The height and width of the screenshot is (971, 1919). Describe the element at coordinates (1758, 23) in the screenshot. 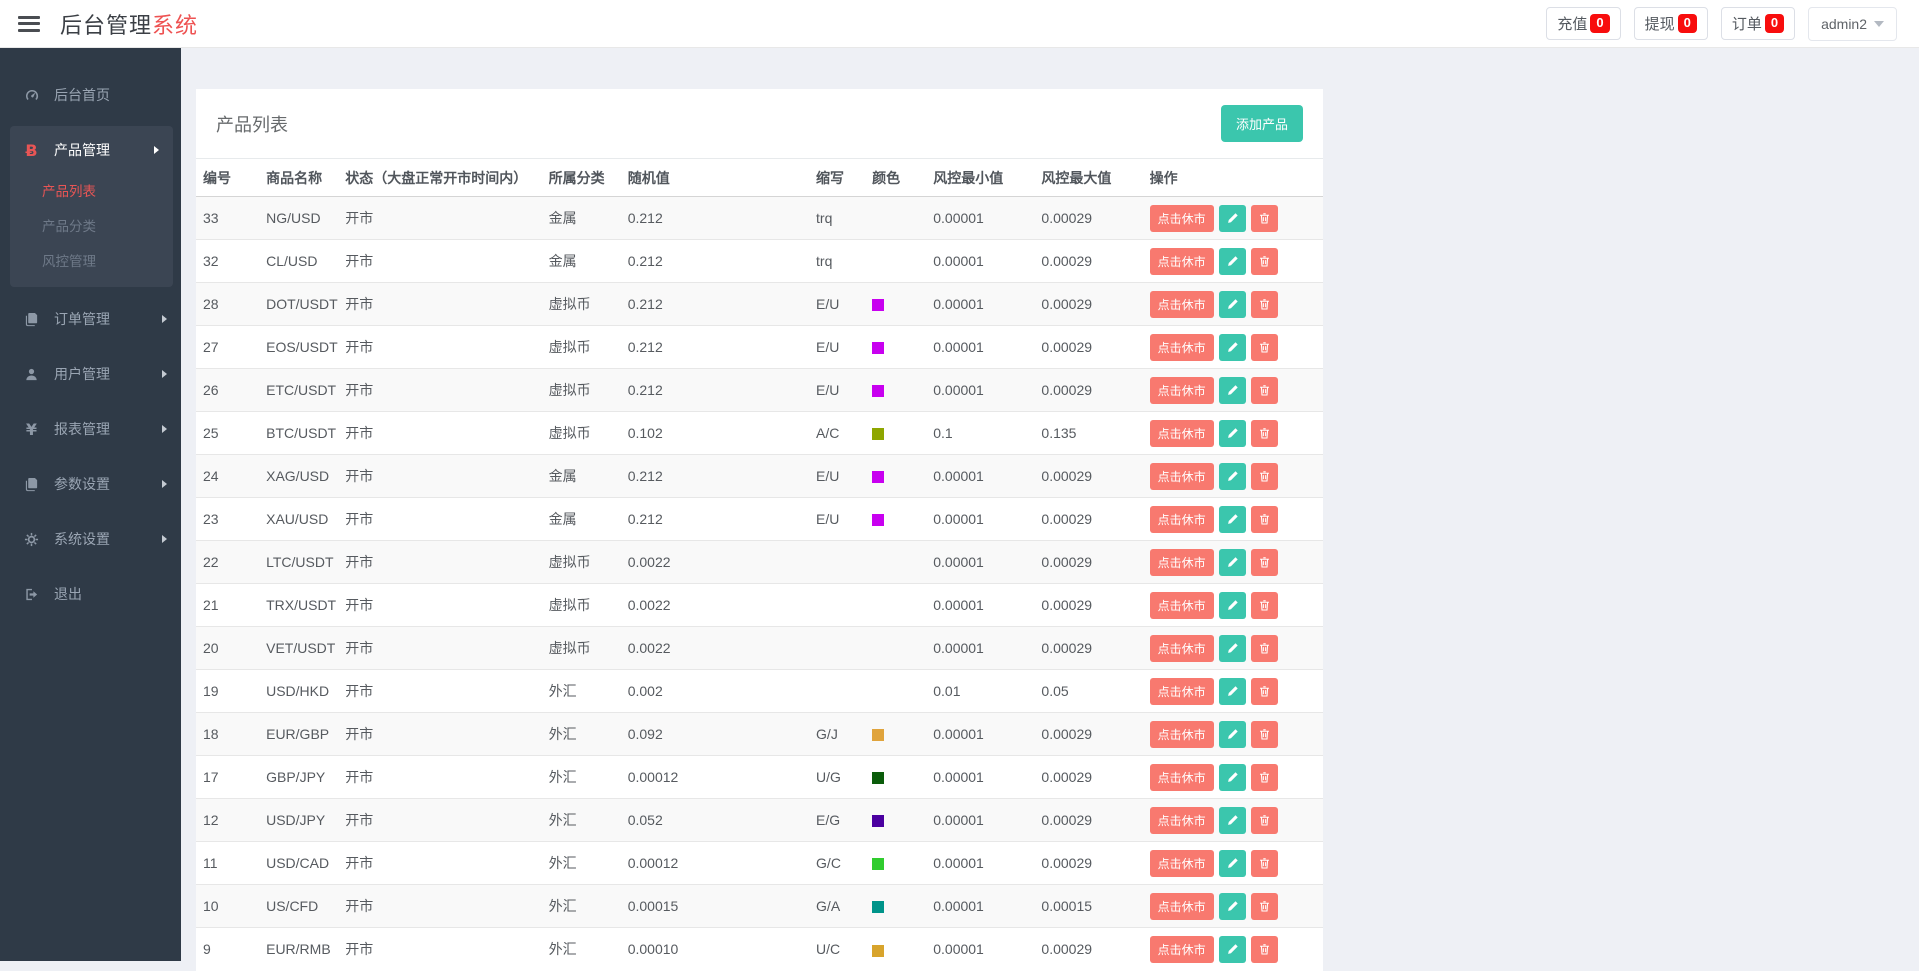

I see `orders-button: 订单0` at that location.